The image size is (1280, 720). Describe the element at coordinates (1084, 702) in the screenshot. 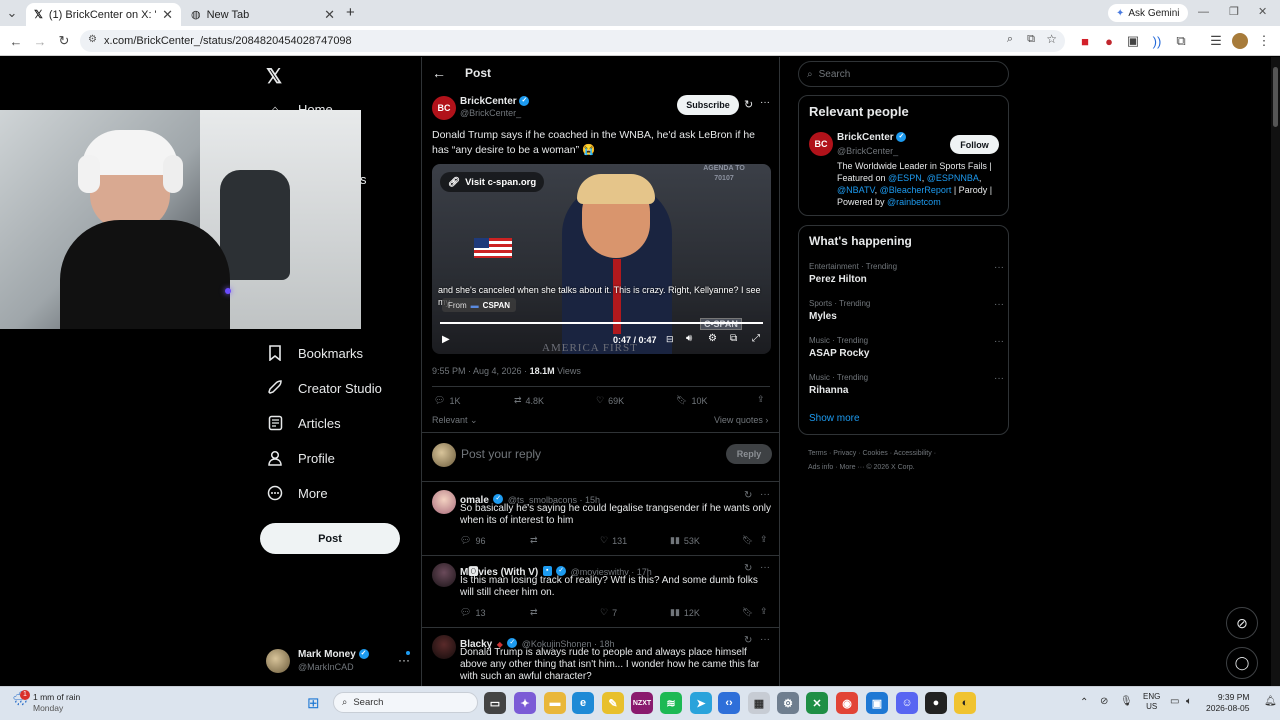

I see `show-hidden-icons-chevron: ⌃` at that location.